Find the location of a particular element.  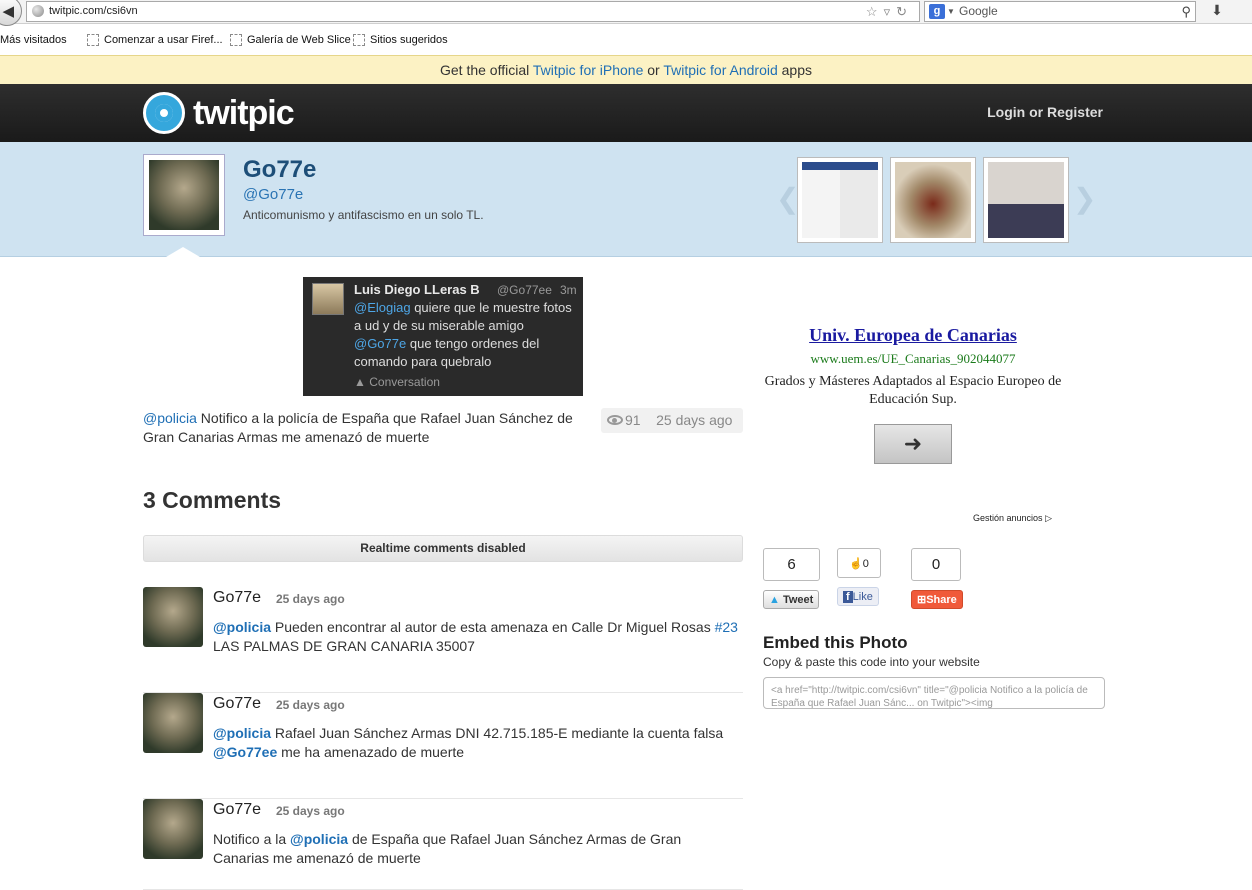

next-arrow-icon: ❯ is located at coordinates (1084, 198).